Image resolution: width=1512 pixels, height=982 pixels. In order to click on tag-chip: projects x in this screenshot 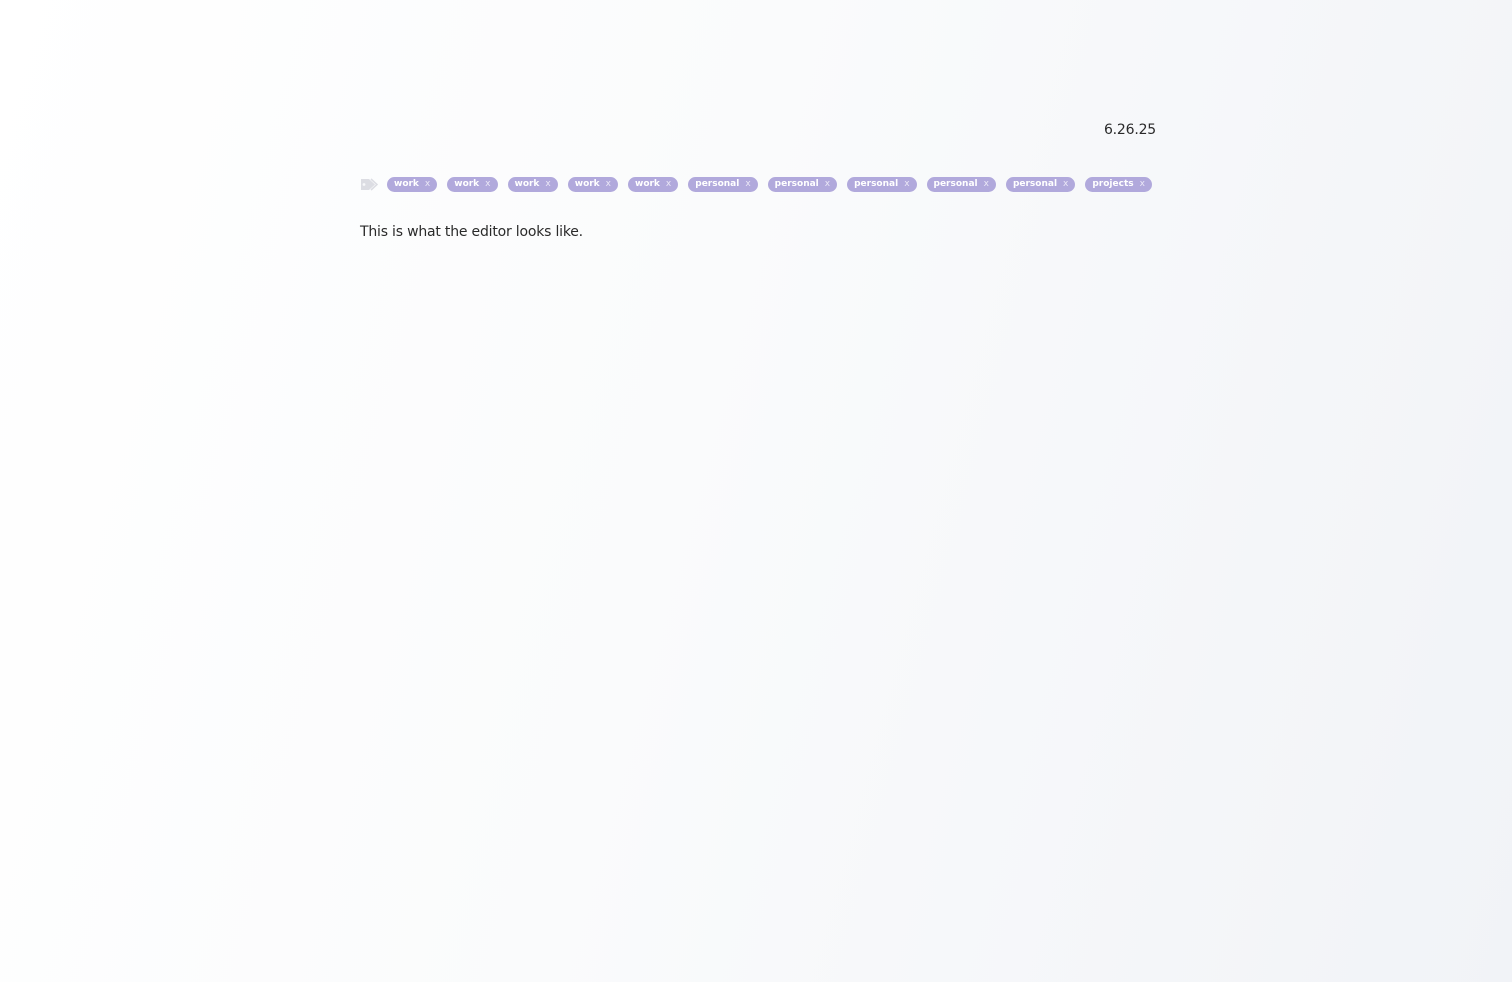, I will do `click(1118, 184)`.